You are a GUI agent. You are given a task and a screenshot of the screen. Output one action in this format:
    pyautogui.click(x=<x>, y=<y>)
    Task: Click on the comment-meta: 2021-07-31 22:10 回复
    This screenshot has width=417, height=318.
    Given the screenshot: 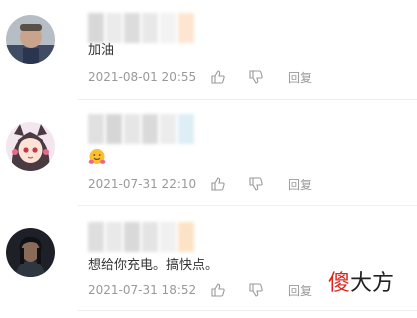 What is the action you would take?
    pyautogui.click(x=200, y=184)
    